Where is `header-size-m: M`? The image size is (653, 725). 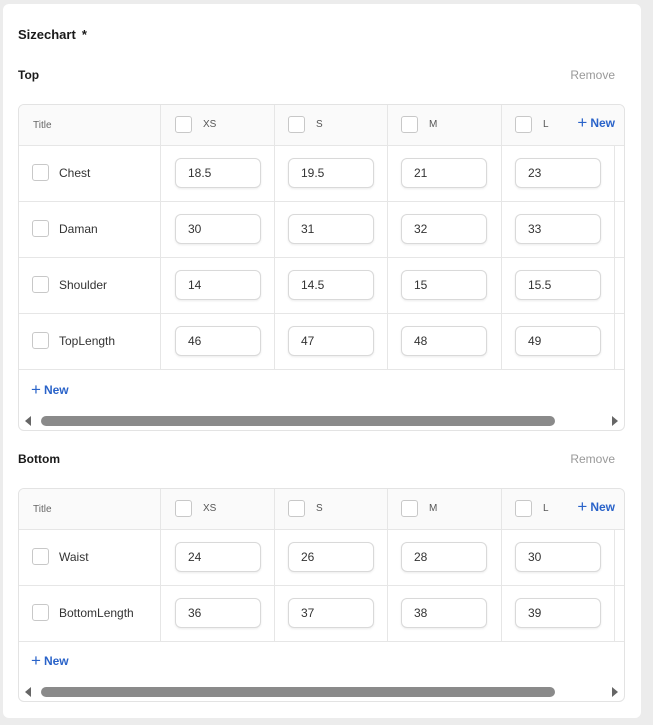 header-size-m: M is located at coordinates (419, 124).